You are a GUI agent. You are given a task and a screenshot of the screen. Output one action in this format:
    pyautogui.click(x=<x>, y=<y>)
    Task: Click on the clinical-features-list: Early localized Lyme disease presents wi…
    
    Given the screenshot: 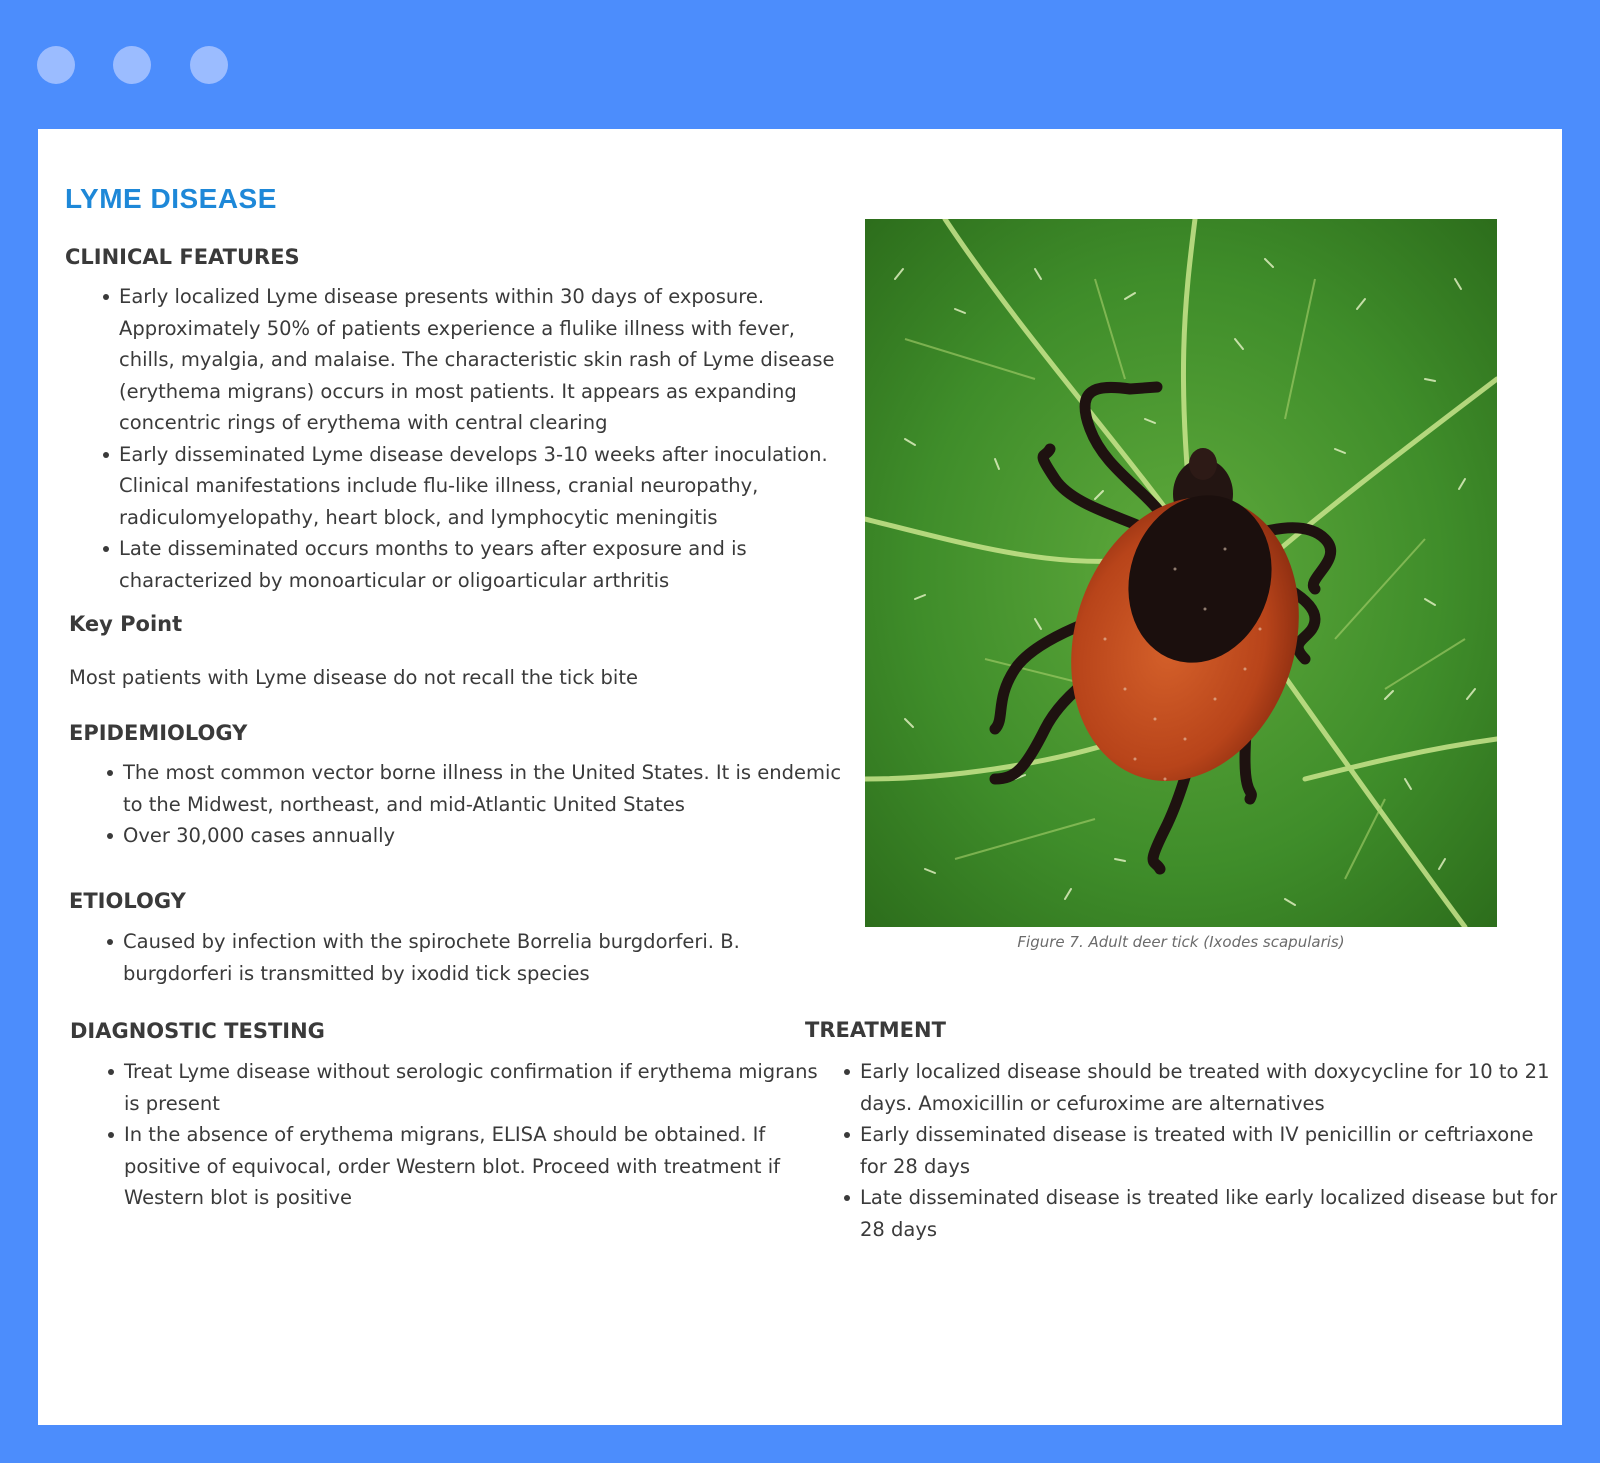 What is the action you would take?
    pyautogui.click(x=470, y=438)
    